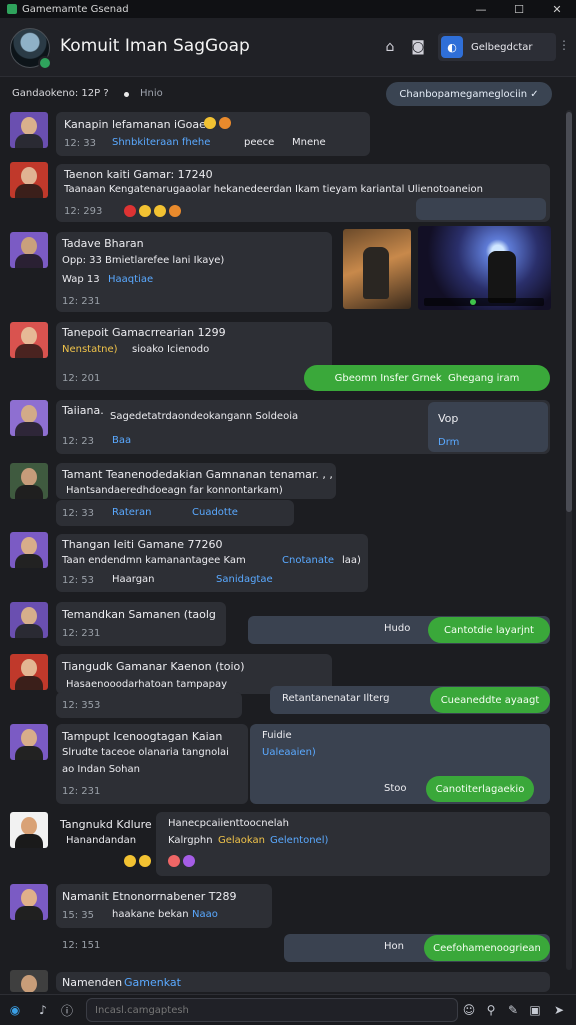  What do you see at coordinates (484, 378) in the screenshot?
I see `reply-label: Ghegang iram` at bounding box center [484, 378].